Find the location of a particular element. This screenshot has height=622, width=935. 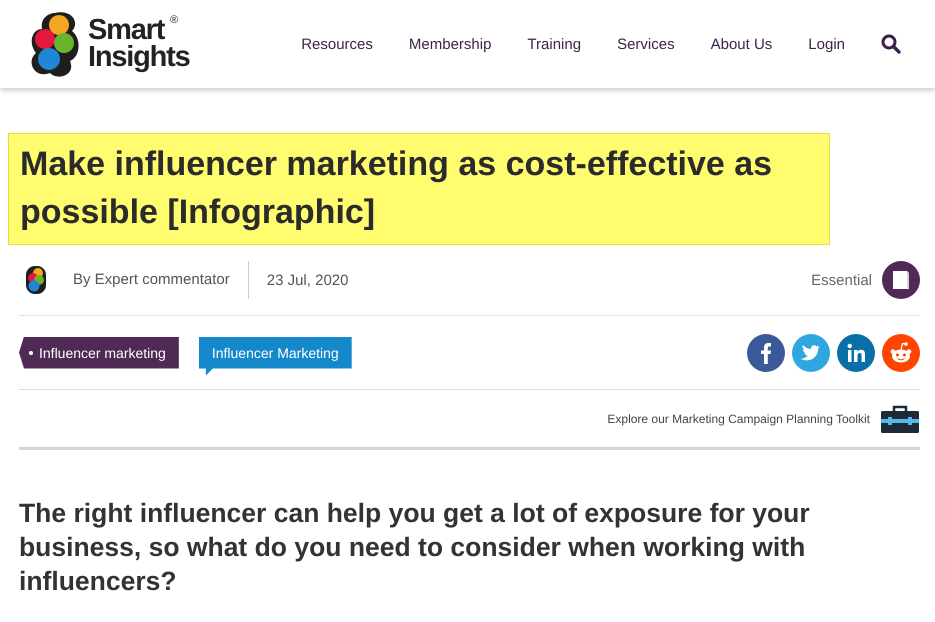

book-icon is located at coordinates (901, 280).